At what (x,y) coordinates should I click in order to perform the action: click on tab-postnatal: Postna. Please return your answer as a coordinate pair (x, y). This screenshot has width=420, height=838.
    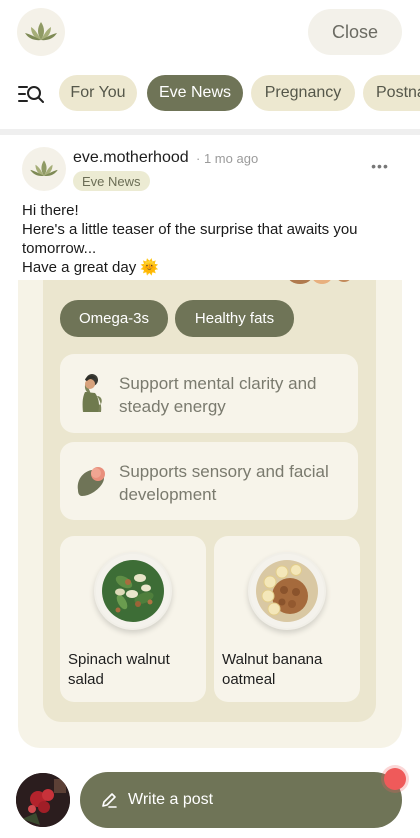
    Looking at the image, I should click on (391, 93).